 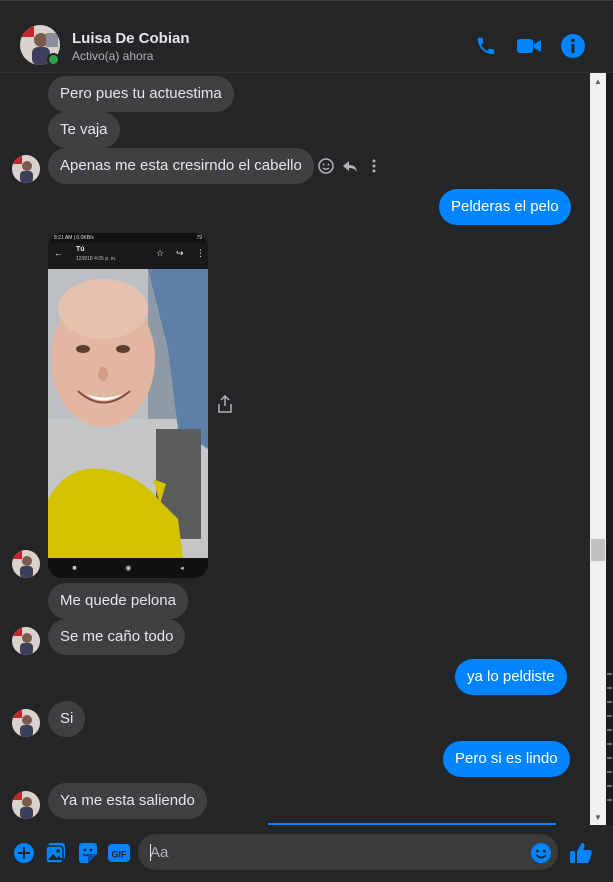 What do you see at coordinates (96, 259) in the screenshot?
I see `photo-timestamp: 12/8/18 4:05 p. m.` at bounding box center [96, 259].